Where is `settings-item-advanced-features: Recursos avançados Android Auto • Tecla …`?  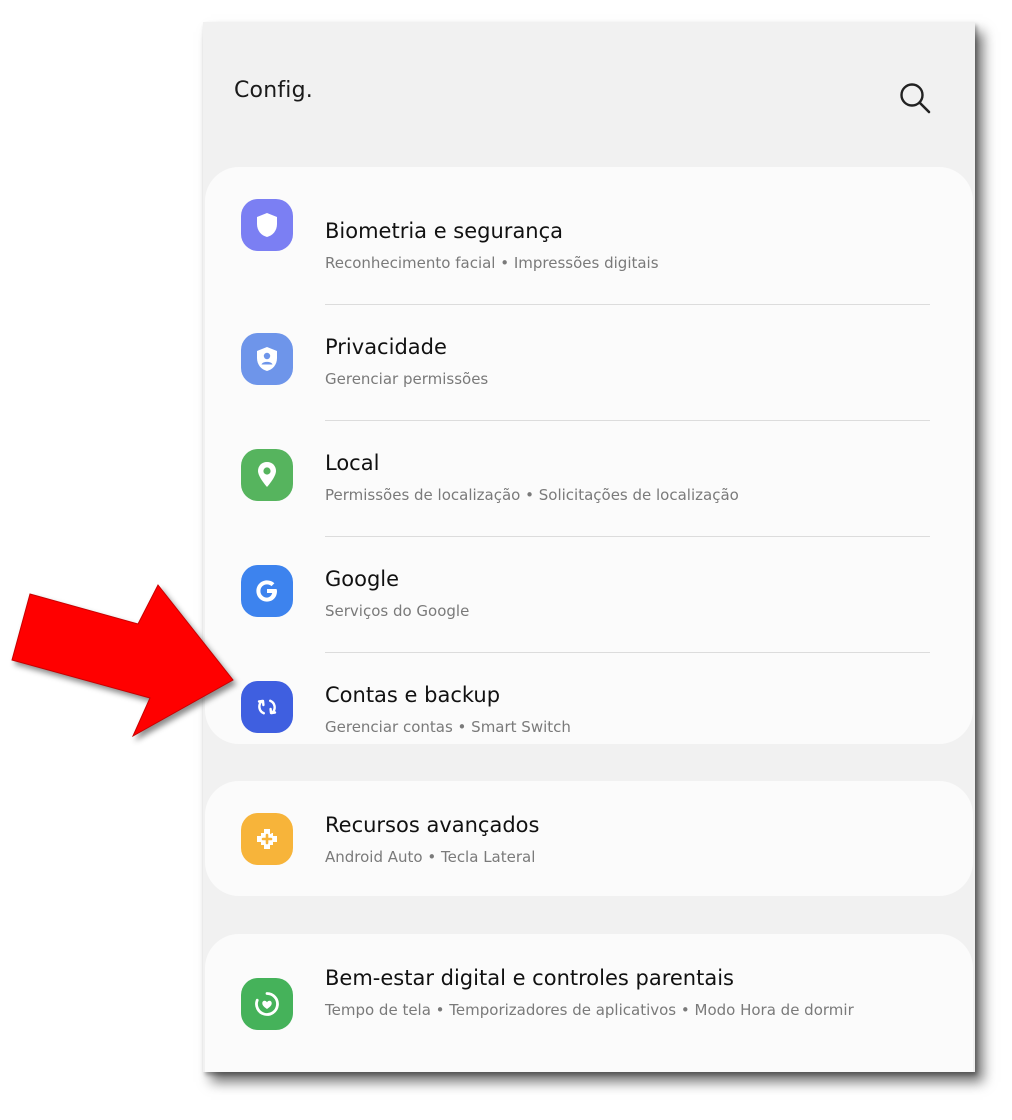 settings-item-advanced-features: Recursos avançados Android Auto • Tecla … is located at coordinates (589, 838).